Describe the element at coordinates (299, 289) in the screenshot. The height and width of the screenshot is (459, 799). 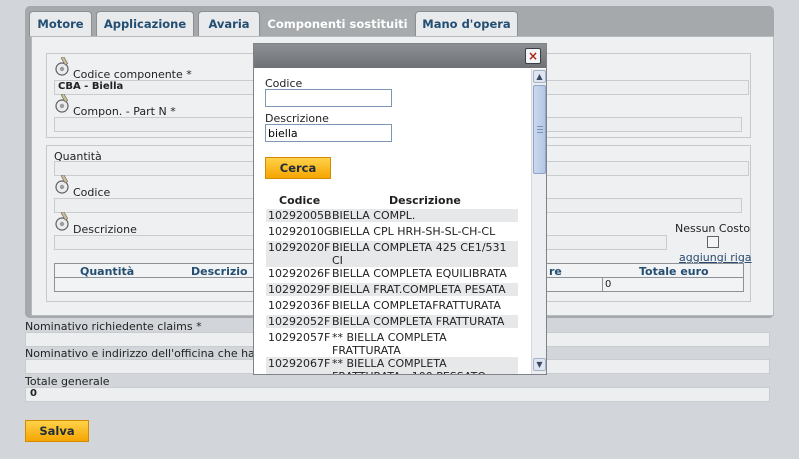
I see `result-code: 10292029F` at that location.